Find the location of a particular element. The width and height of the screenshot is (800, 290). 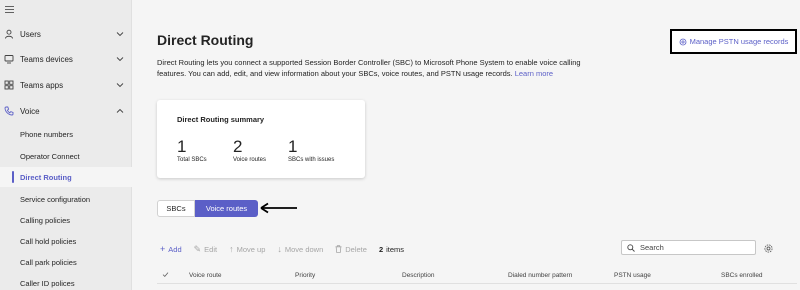

sidebar-item-operator-connect: Operator Connect is located at coordinates (66, 156).